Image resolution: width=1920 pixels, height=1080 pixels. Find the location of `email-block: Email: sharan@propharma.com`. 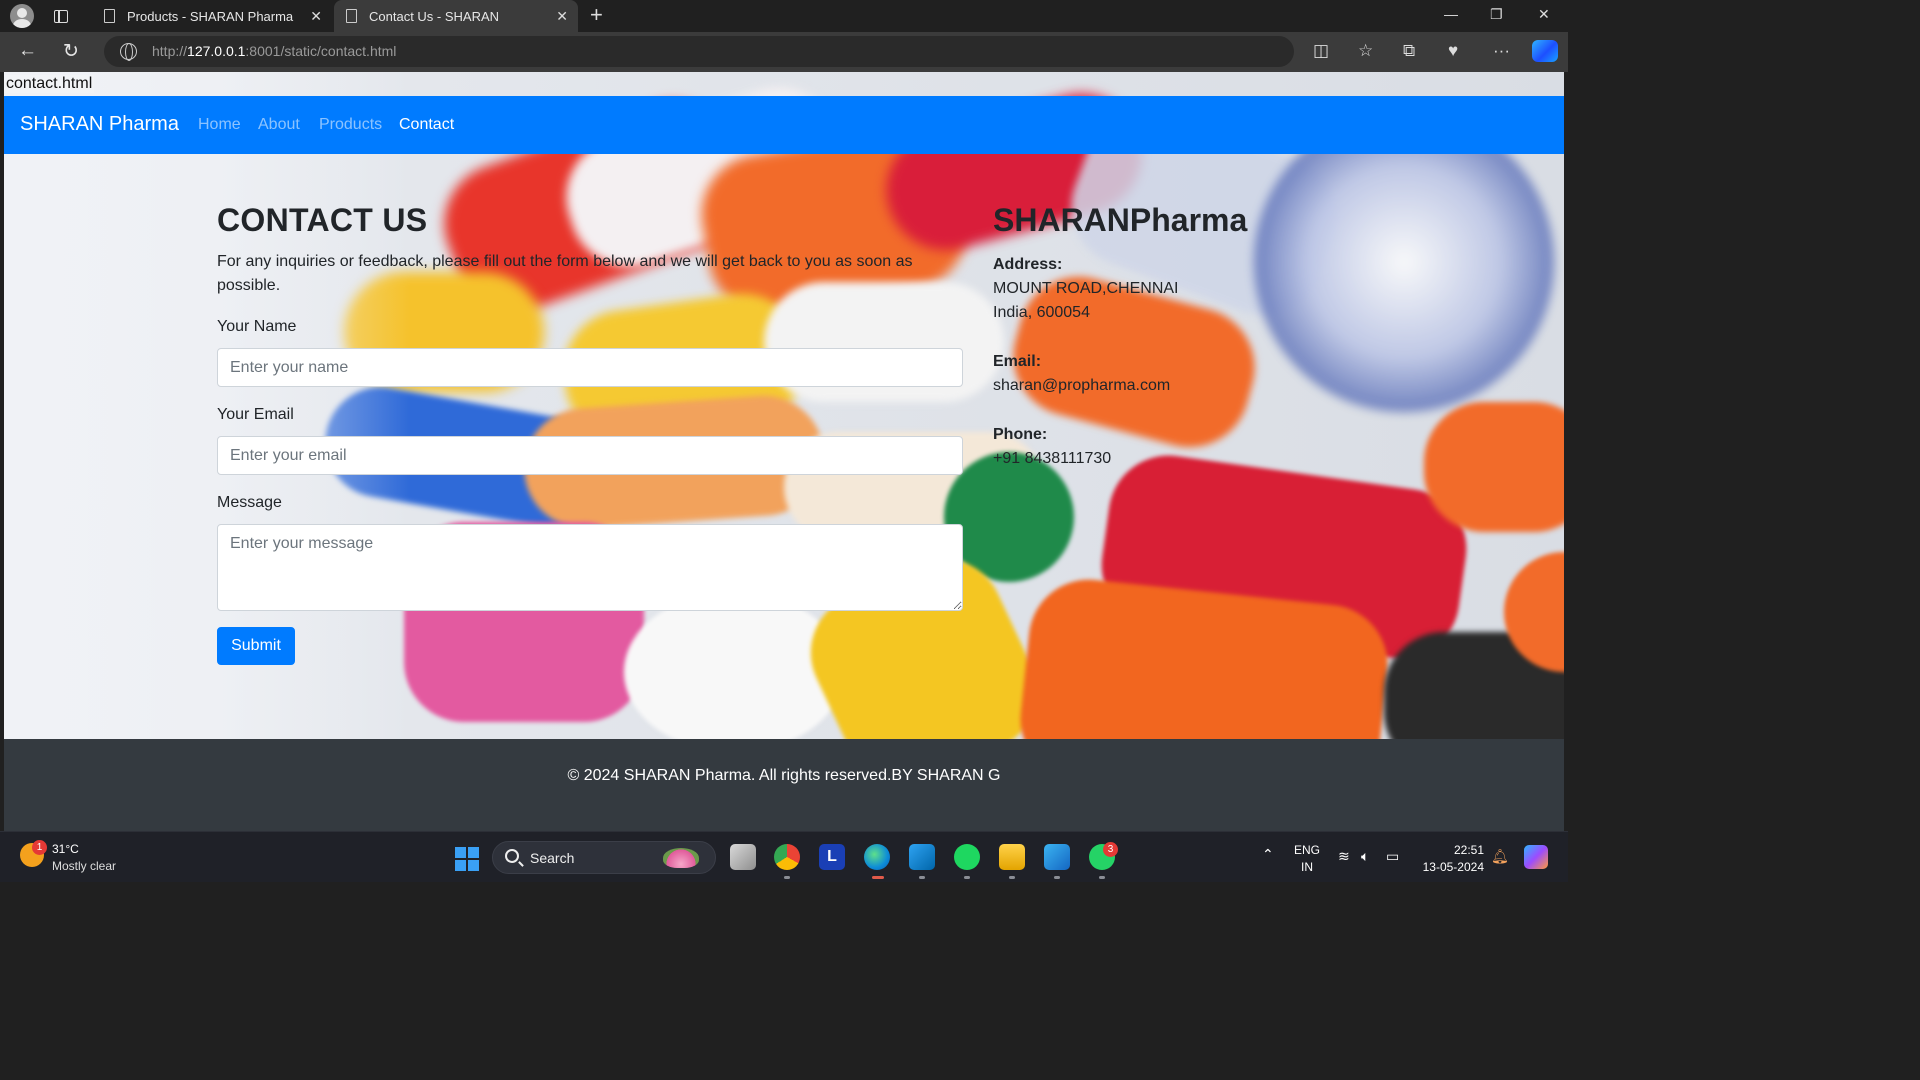

email-block: Email: sharan@propharma.com is located at coordinates (1120, 374).